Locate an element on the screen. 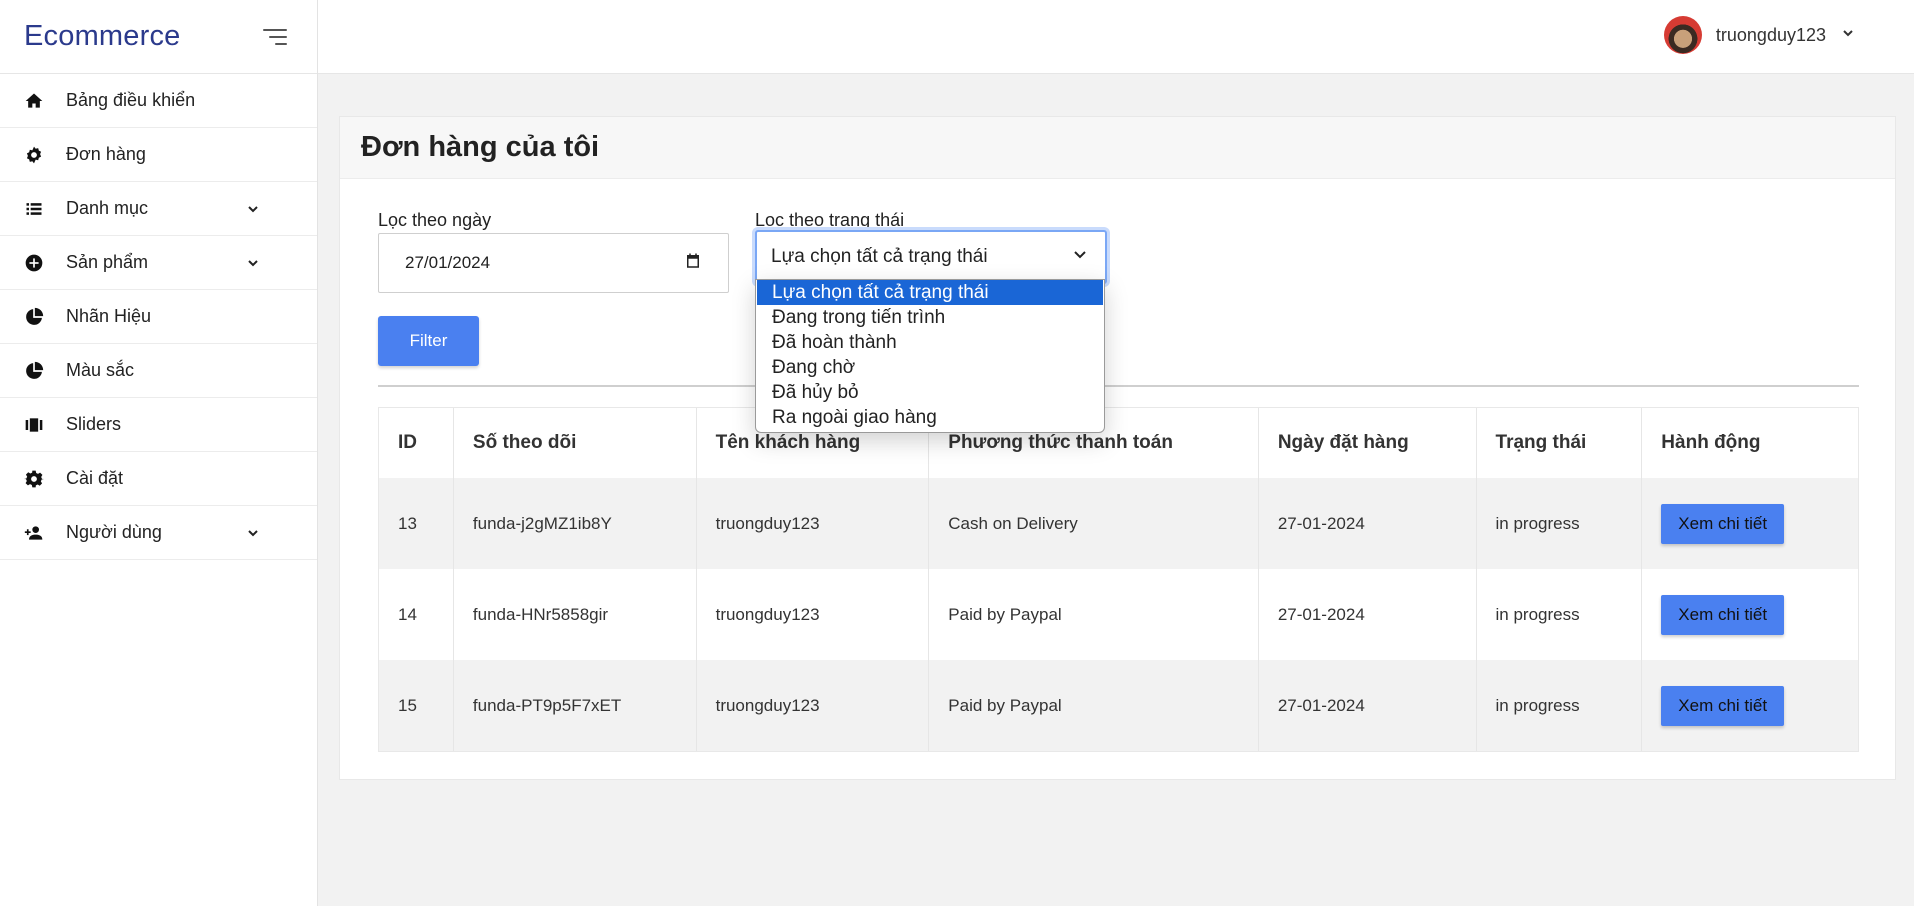 Image resolution: width=1914 pixels, height=906 pixels. sidebar-item-products: Sản phẩm is located at coordinates (158, 263).